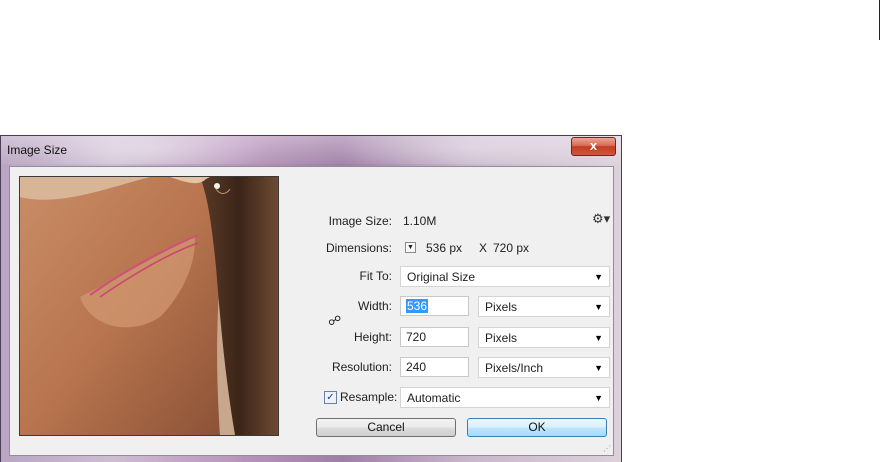  Describe the element at coordinates (434, 337) in the screenshot. I see `height-input: 720` at that location.